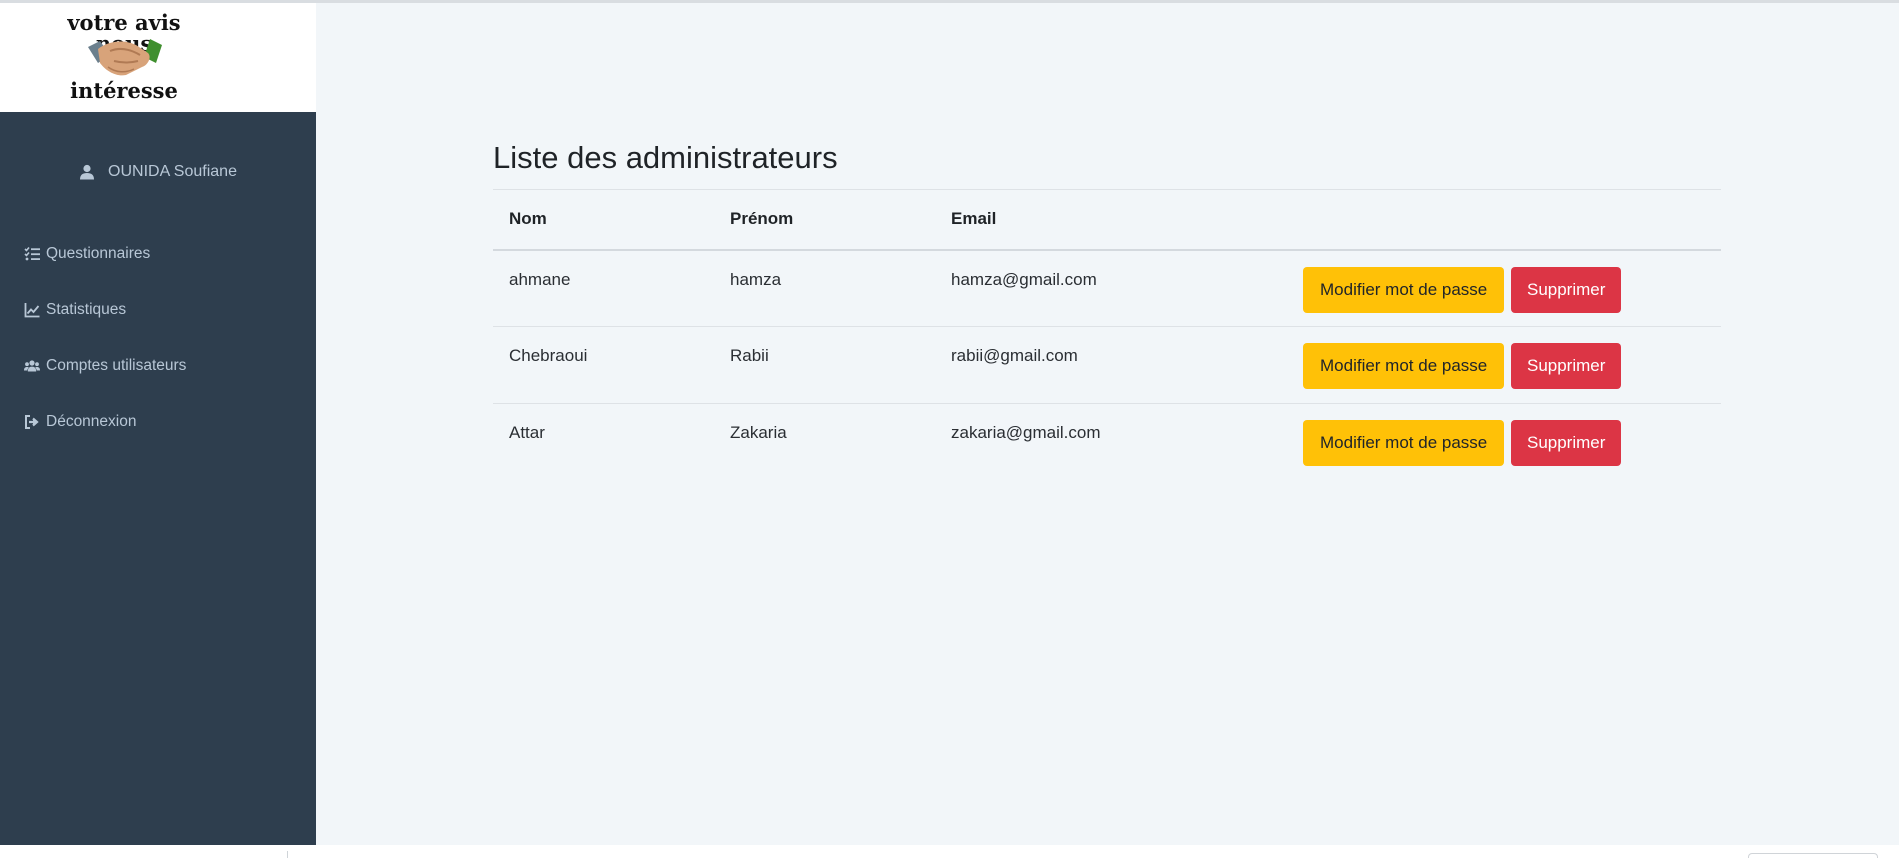 This screenshot has height=858, width=1899. I want to click on bottom-bar, so click(949, 851).